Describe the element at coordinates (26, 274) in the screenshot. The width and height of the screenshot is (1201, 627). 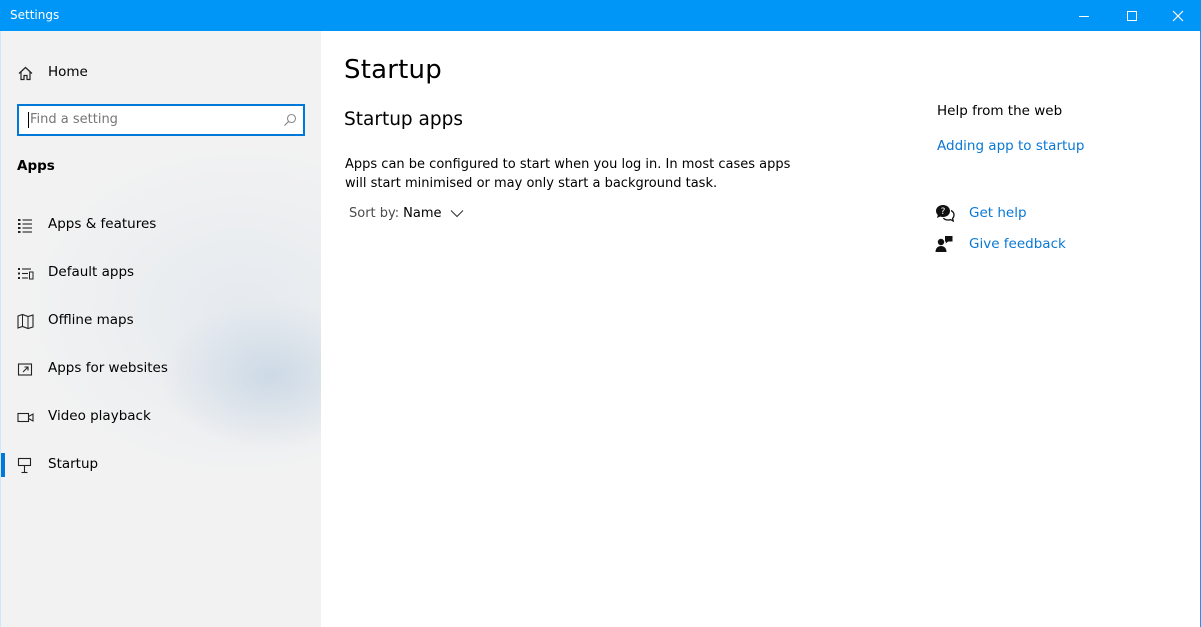
I see `default-apps-icon` at that location.